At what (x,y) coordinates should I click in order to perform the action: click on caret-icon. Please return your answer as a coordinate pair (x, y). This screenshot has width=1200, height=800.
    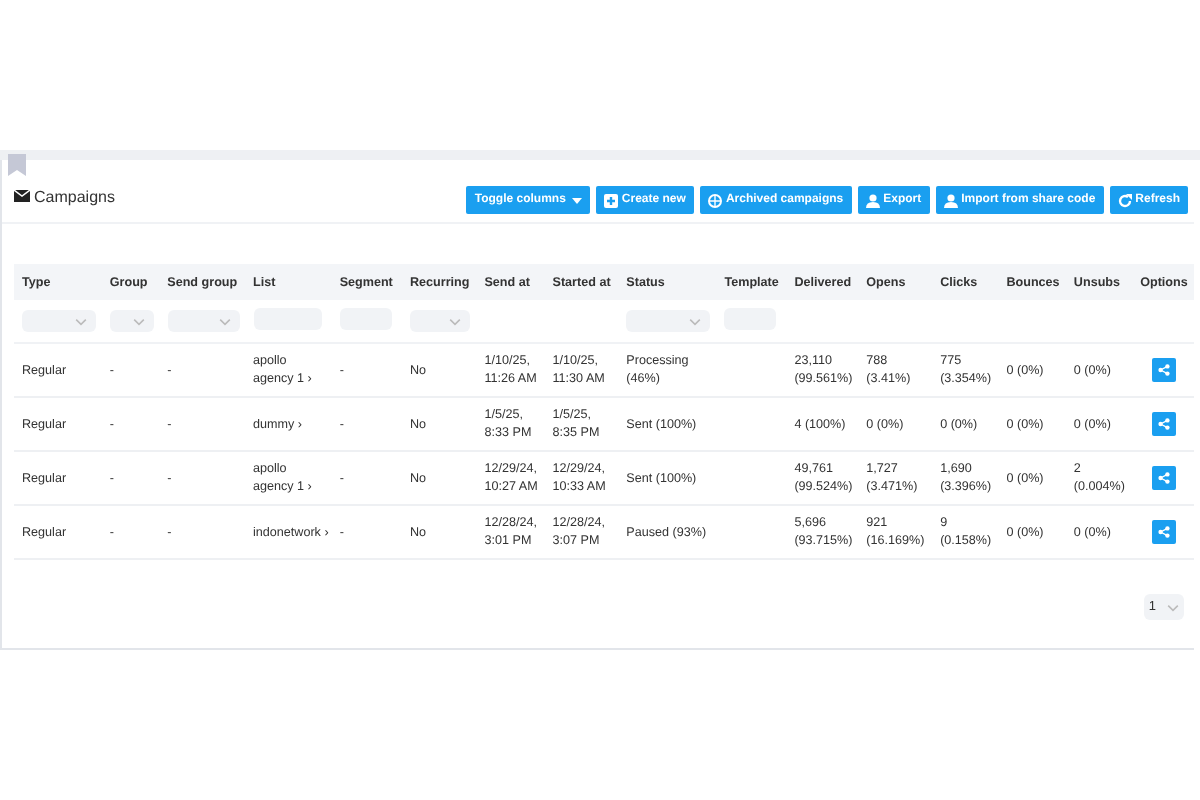
    Looking at the image, I should click on (576, 200).